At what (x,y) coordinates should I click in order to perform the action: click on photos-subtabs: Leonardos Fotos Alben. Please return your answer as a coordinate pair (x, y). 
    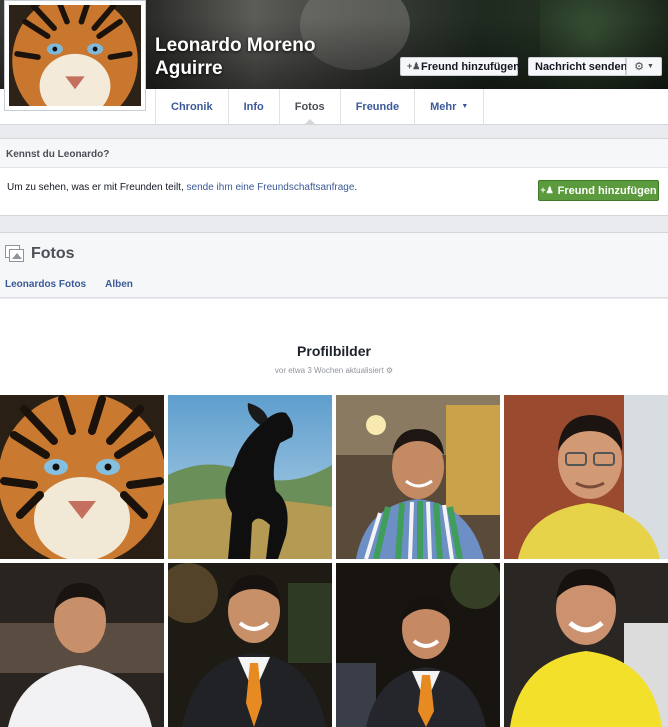
    Looking at the image, I should click on (69, 284).